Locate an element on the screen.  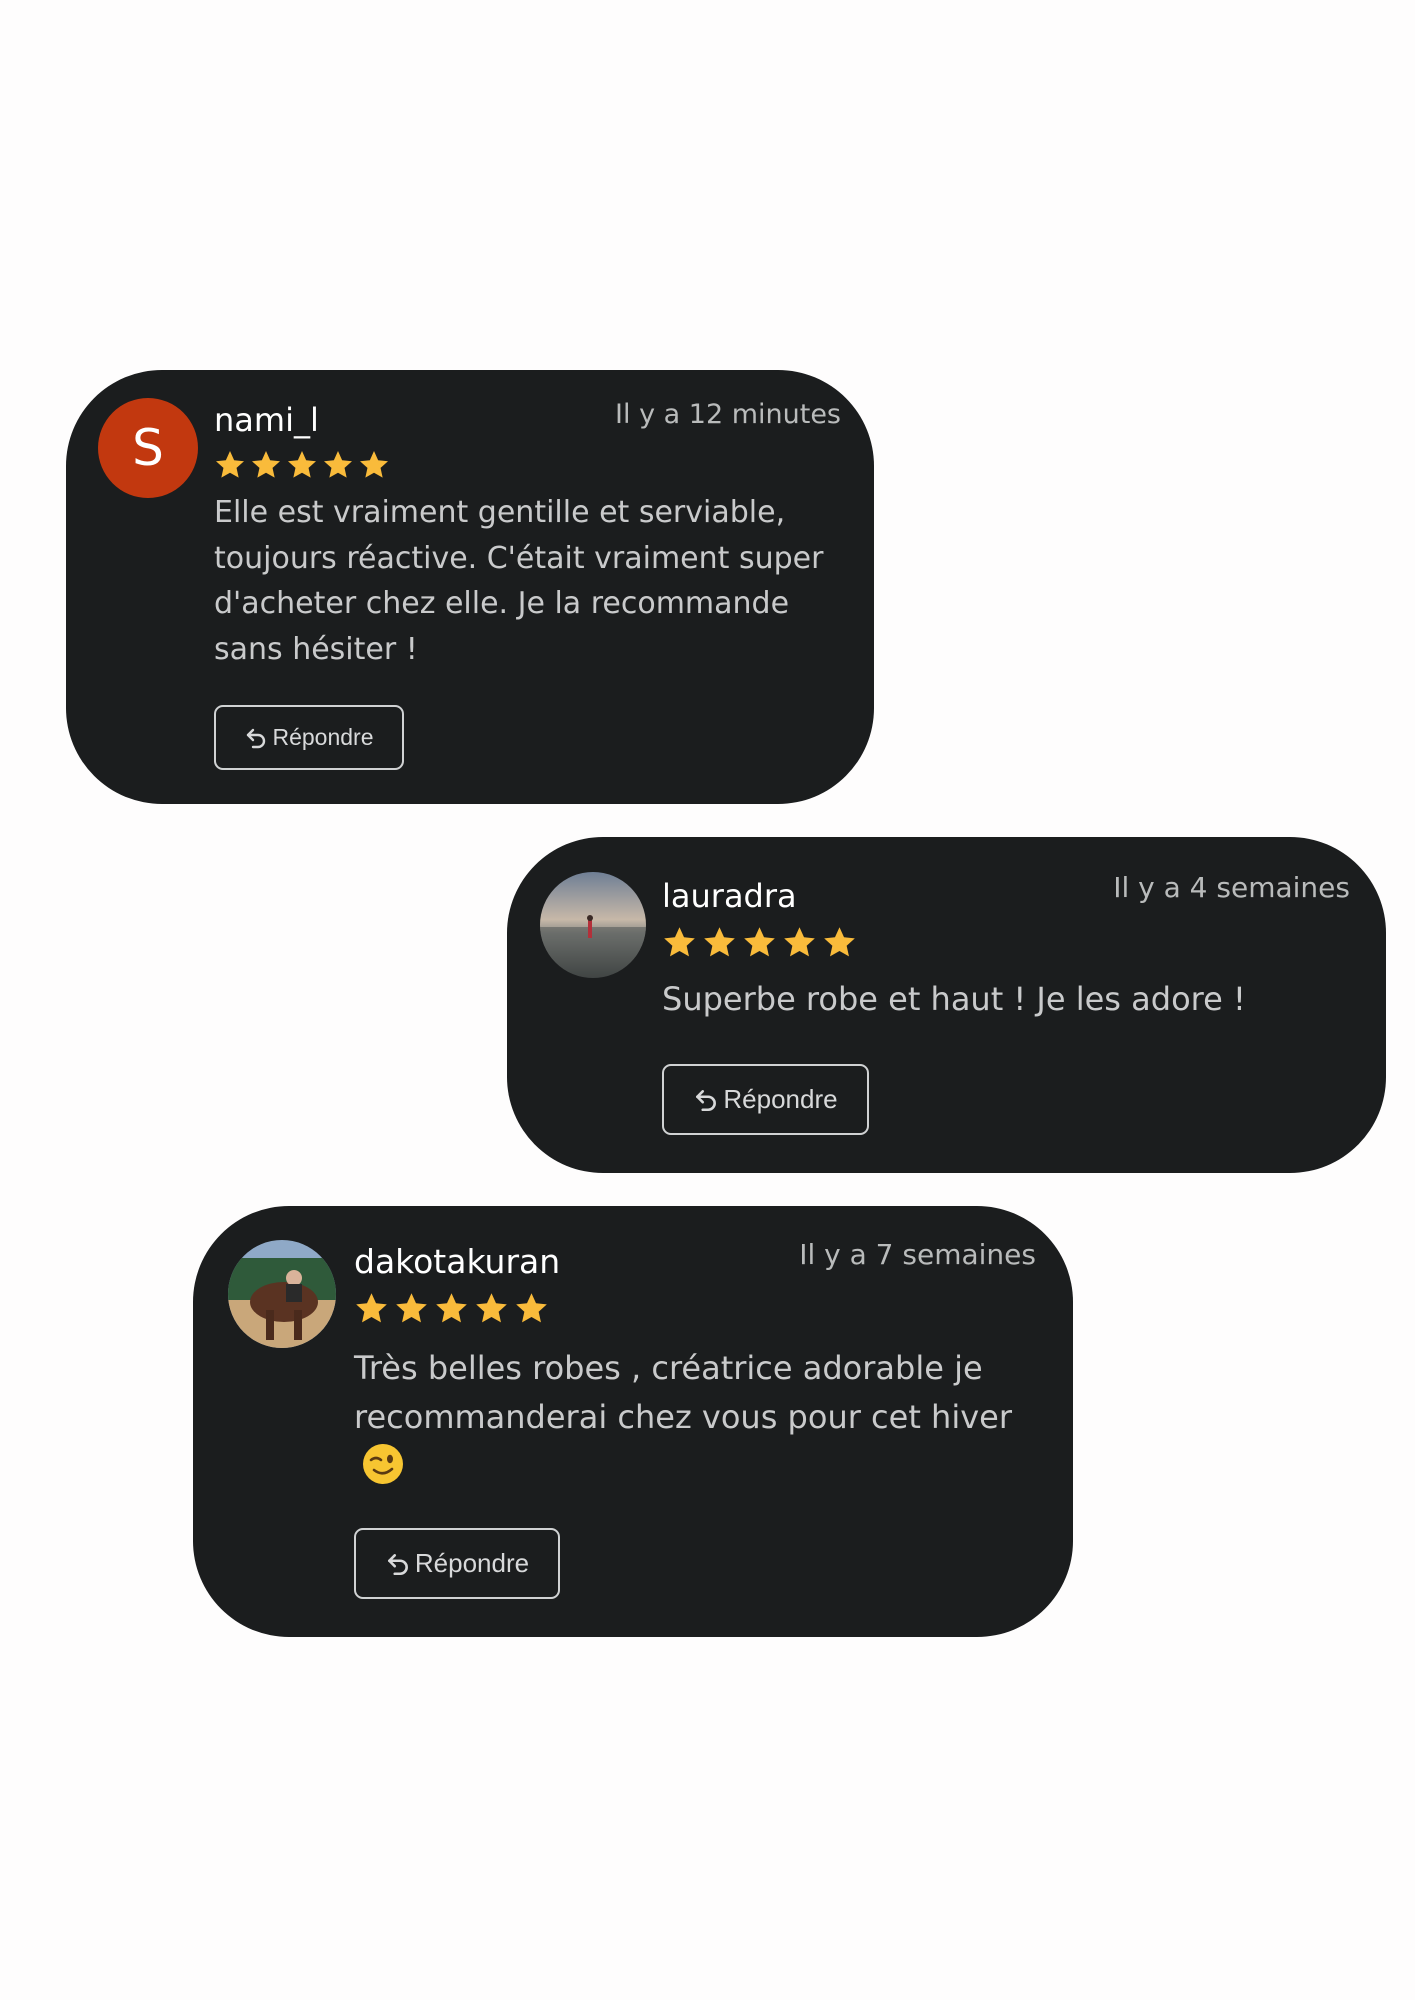
winking-face-emoji is located at coordinates (383, 1464).